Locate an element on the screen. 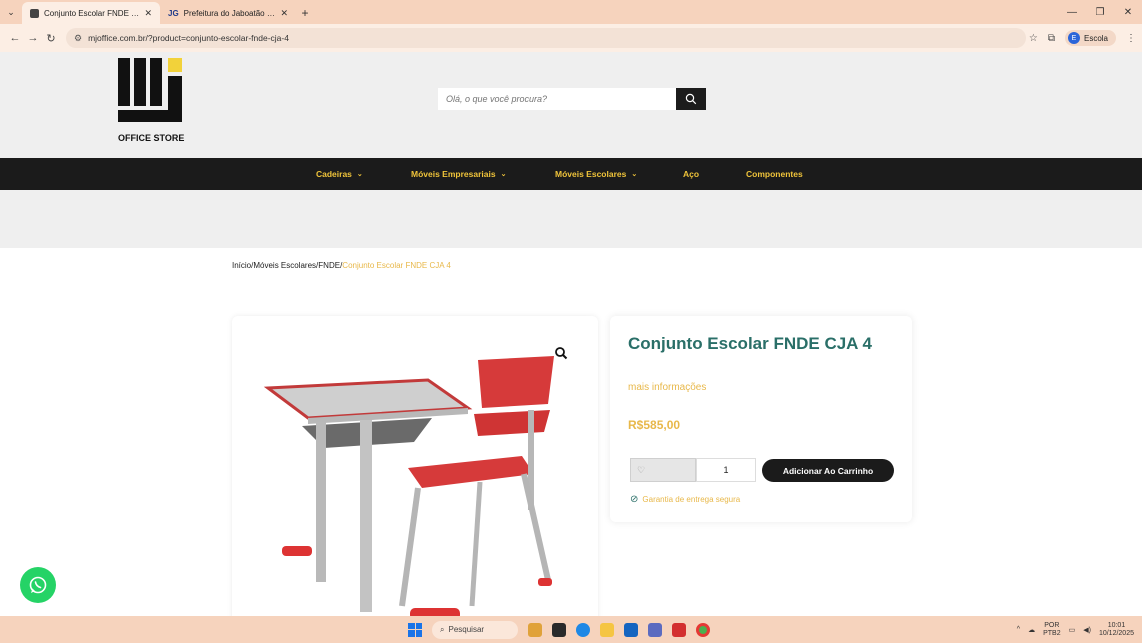  reload-icon: ↻ is located at coordinates (51, 38).